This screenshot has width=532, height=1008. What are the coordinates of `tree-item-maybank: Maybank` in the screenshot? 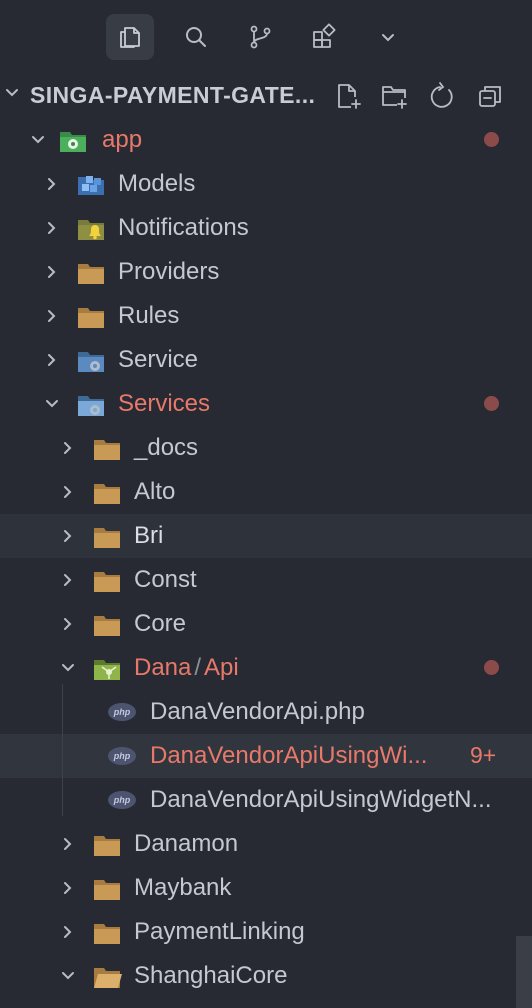 It's located at (266, 888).